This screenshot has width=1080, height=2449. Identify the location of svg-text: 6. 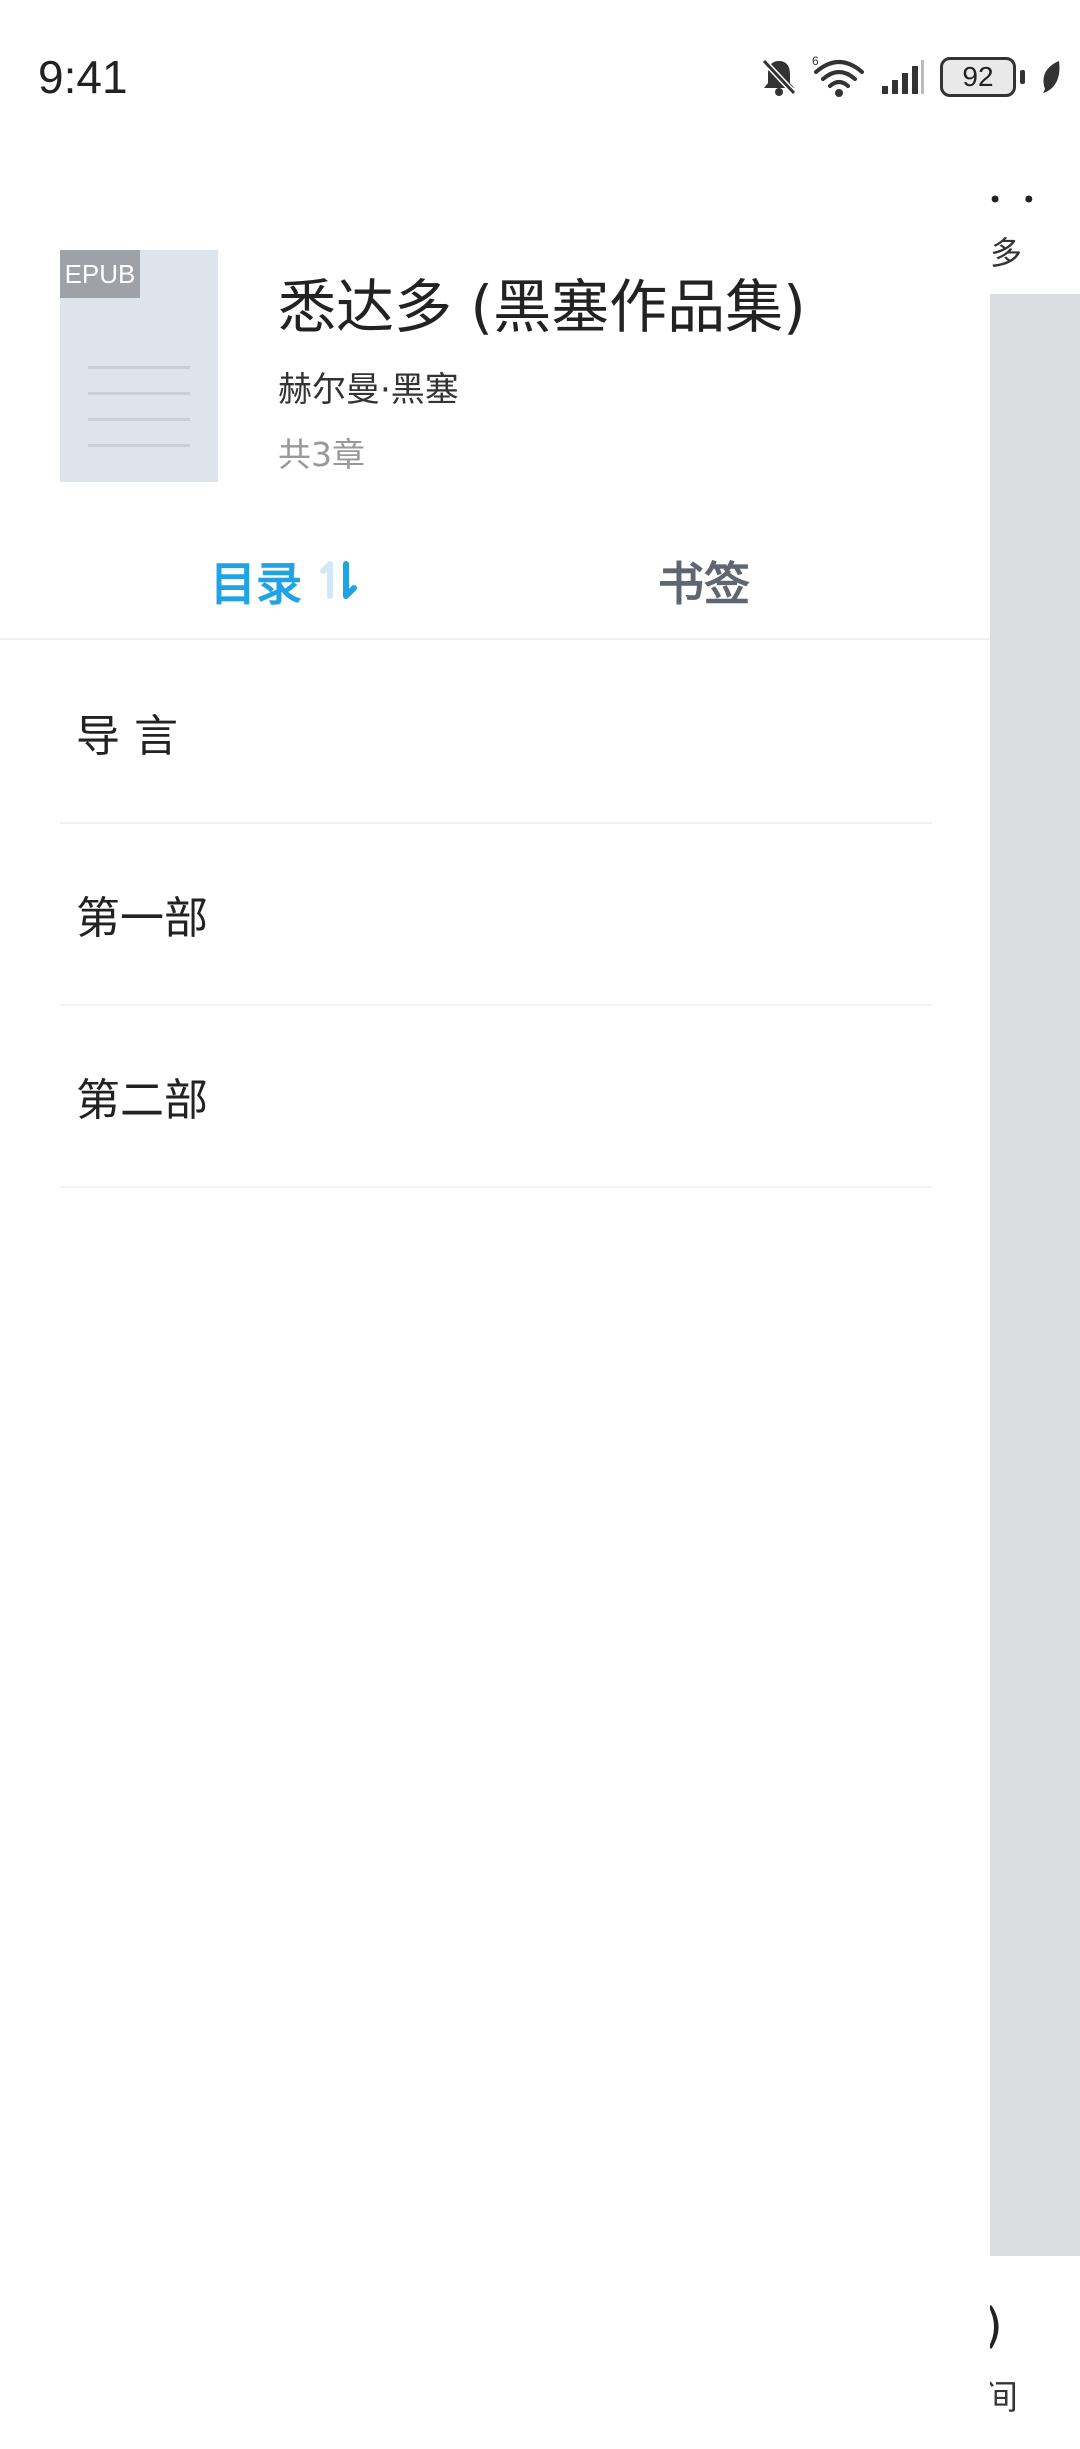
(815, 62).